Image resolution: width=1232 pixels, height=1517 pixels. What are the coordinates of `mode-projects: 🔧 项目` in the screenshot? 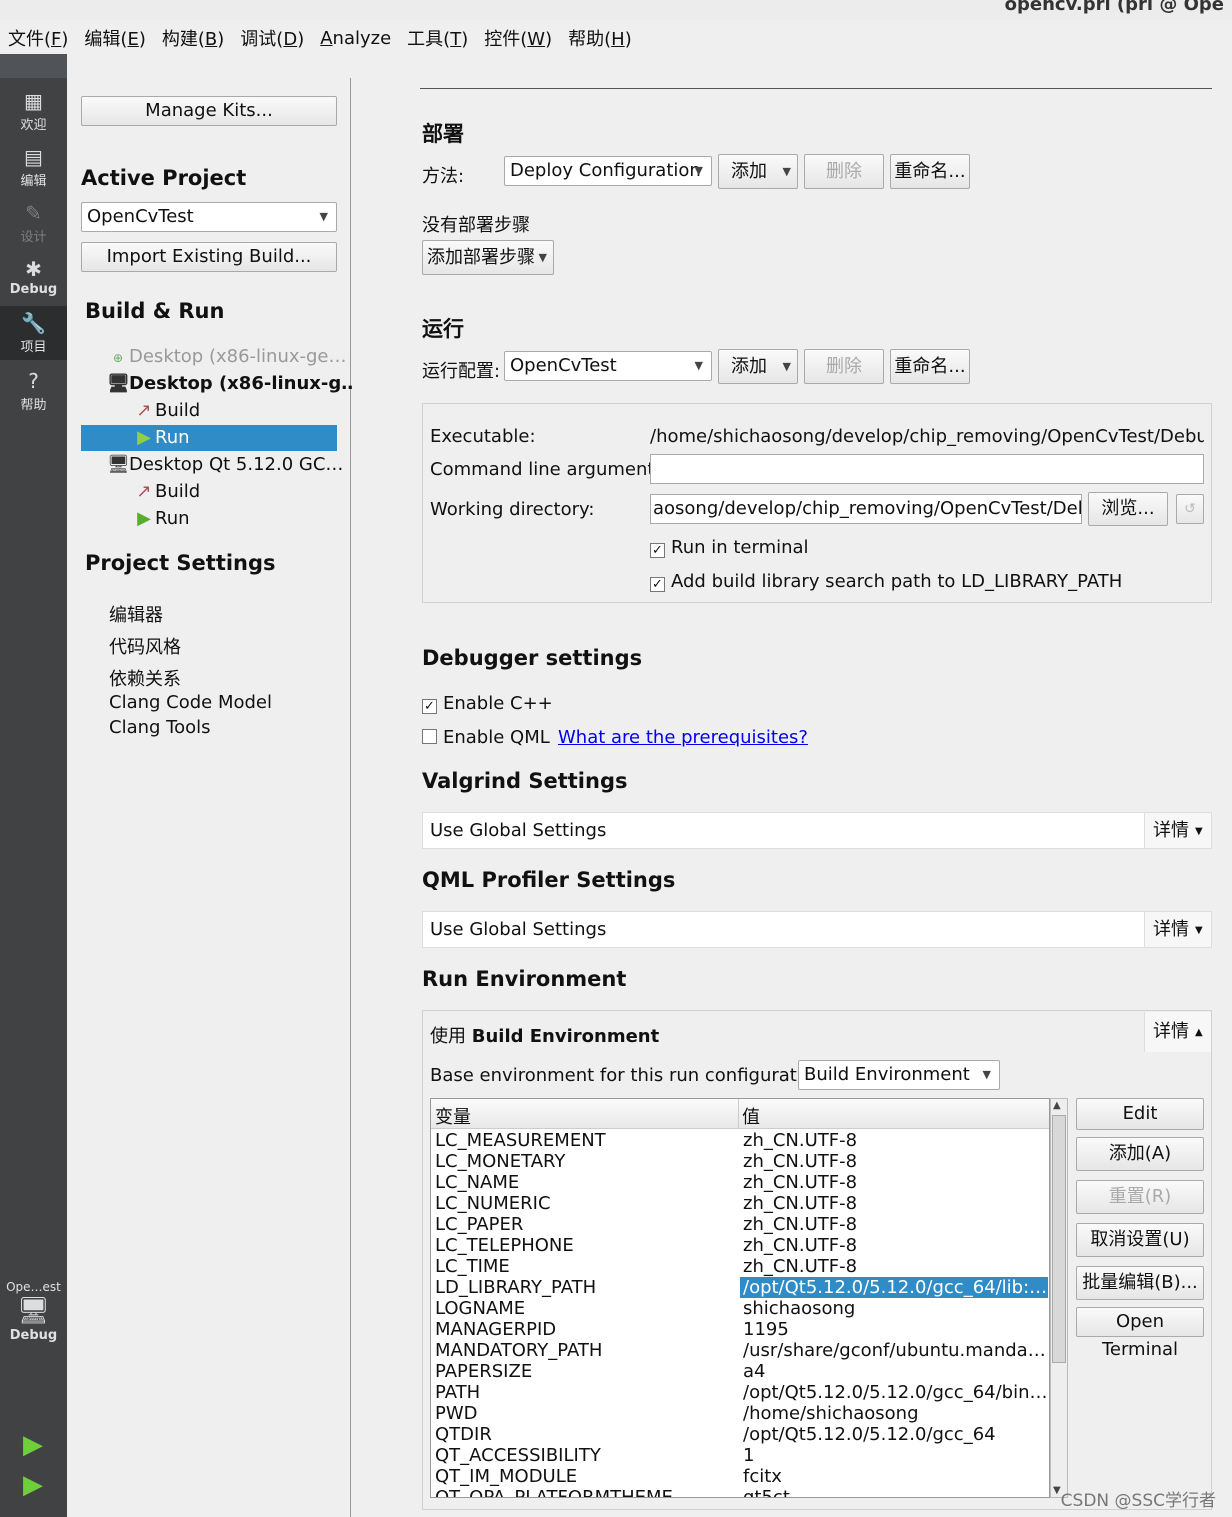 It's located at (33, 333).